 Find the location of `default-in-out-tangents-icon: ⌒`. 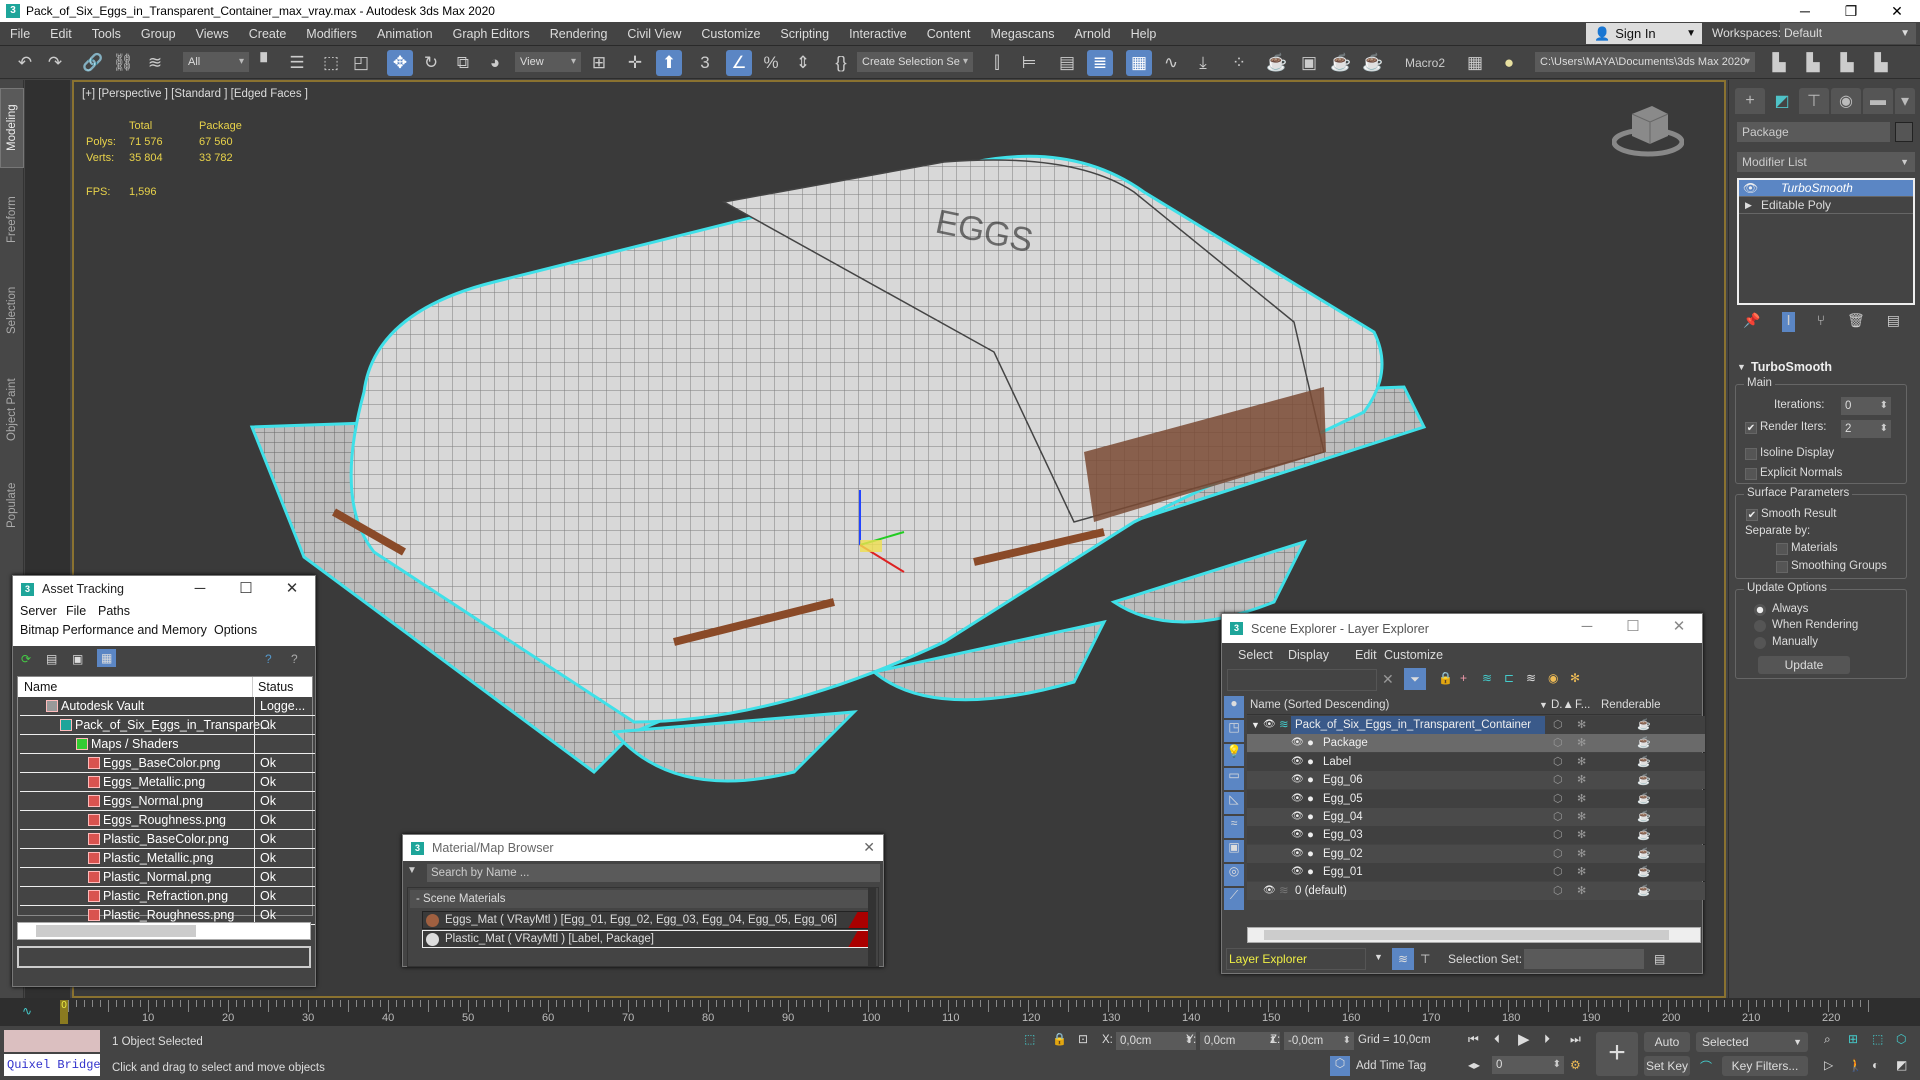

default-in-out-tangents-icon: ⌒ is located at coordinates (1706, 1066).